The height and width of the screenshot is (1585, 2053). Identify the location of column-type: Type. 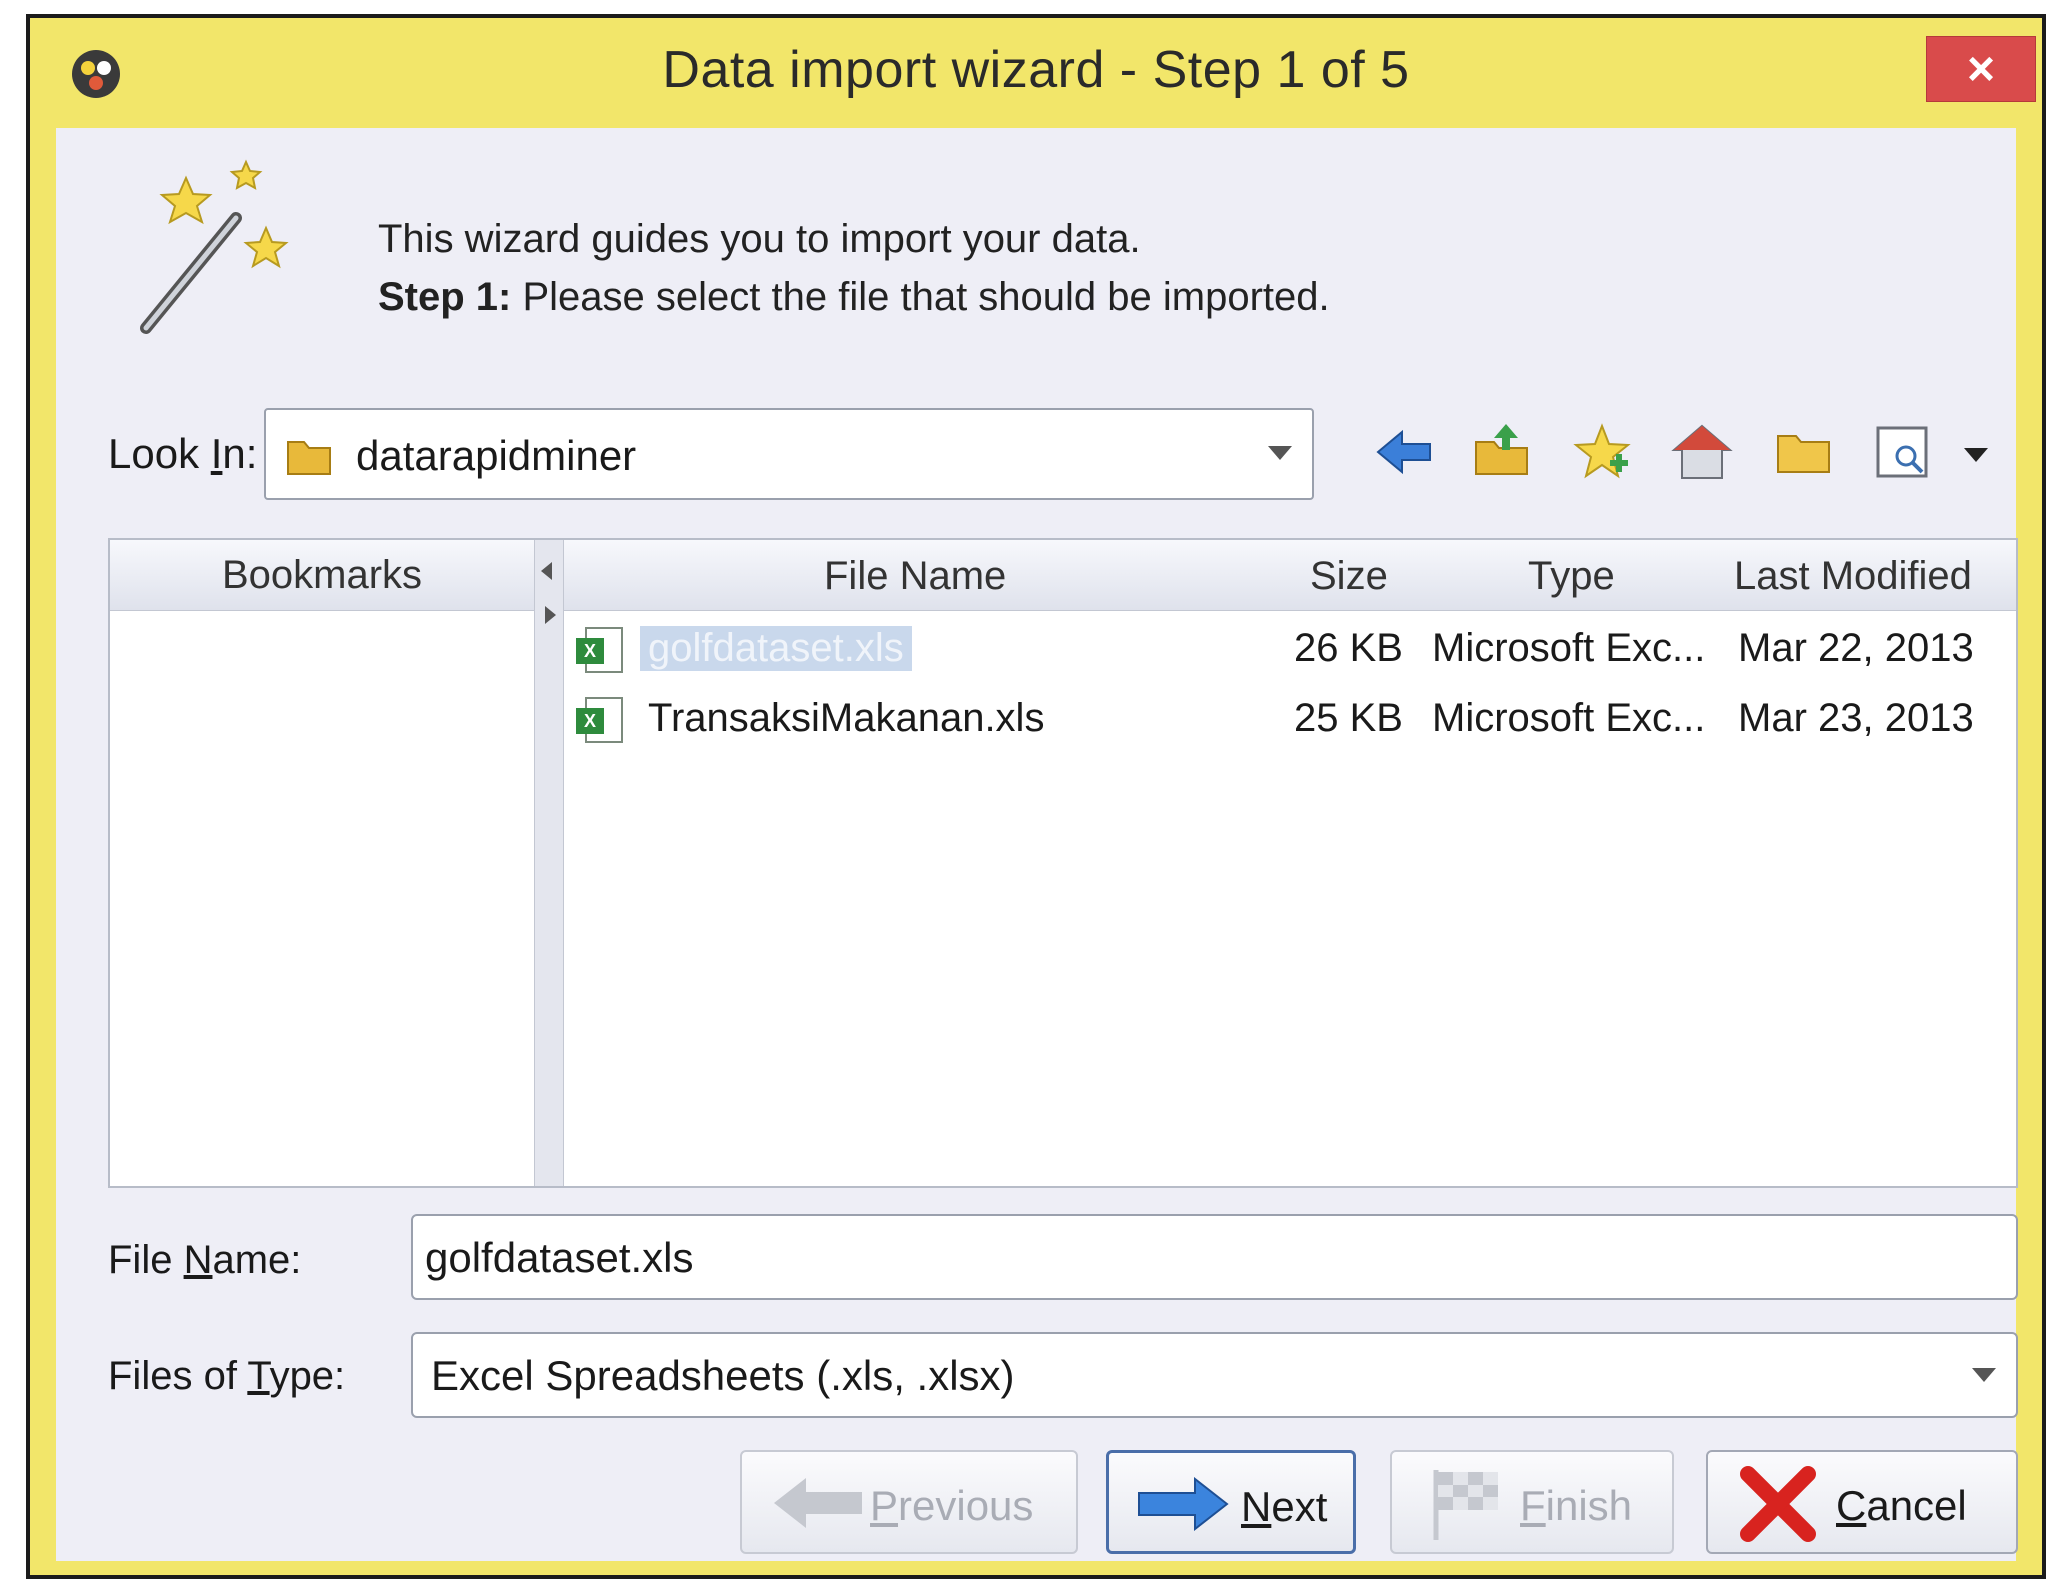
(1571, 576).